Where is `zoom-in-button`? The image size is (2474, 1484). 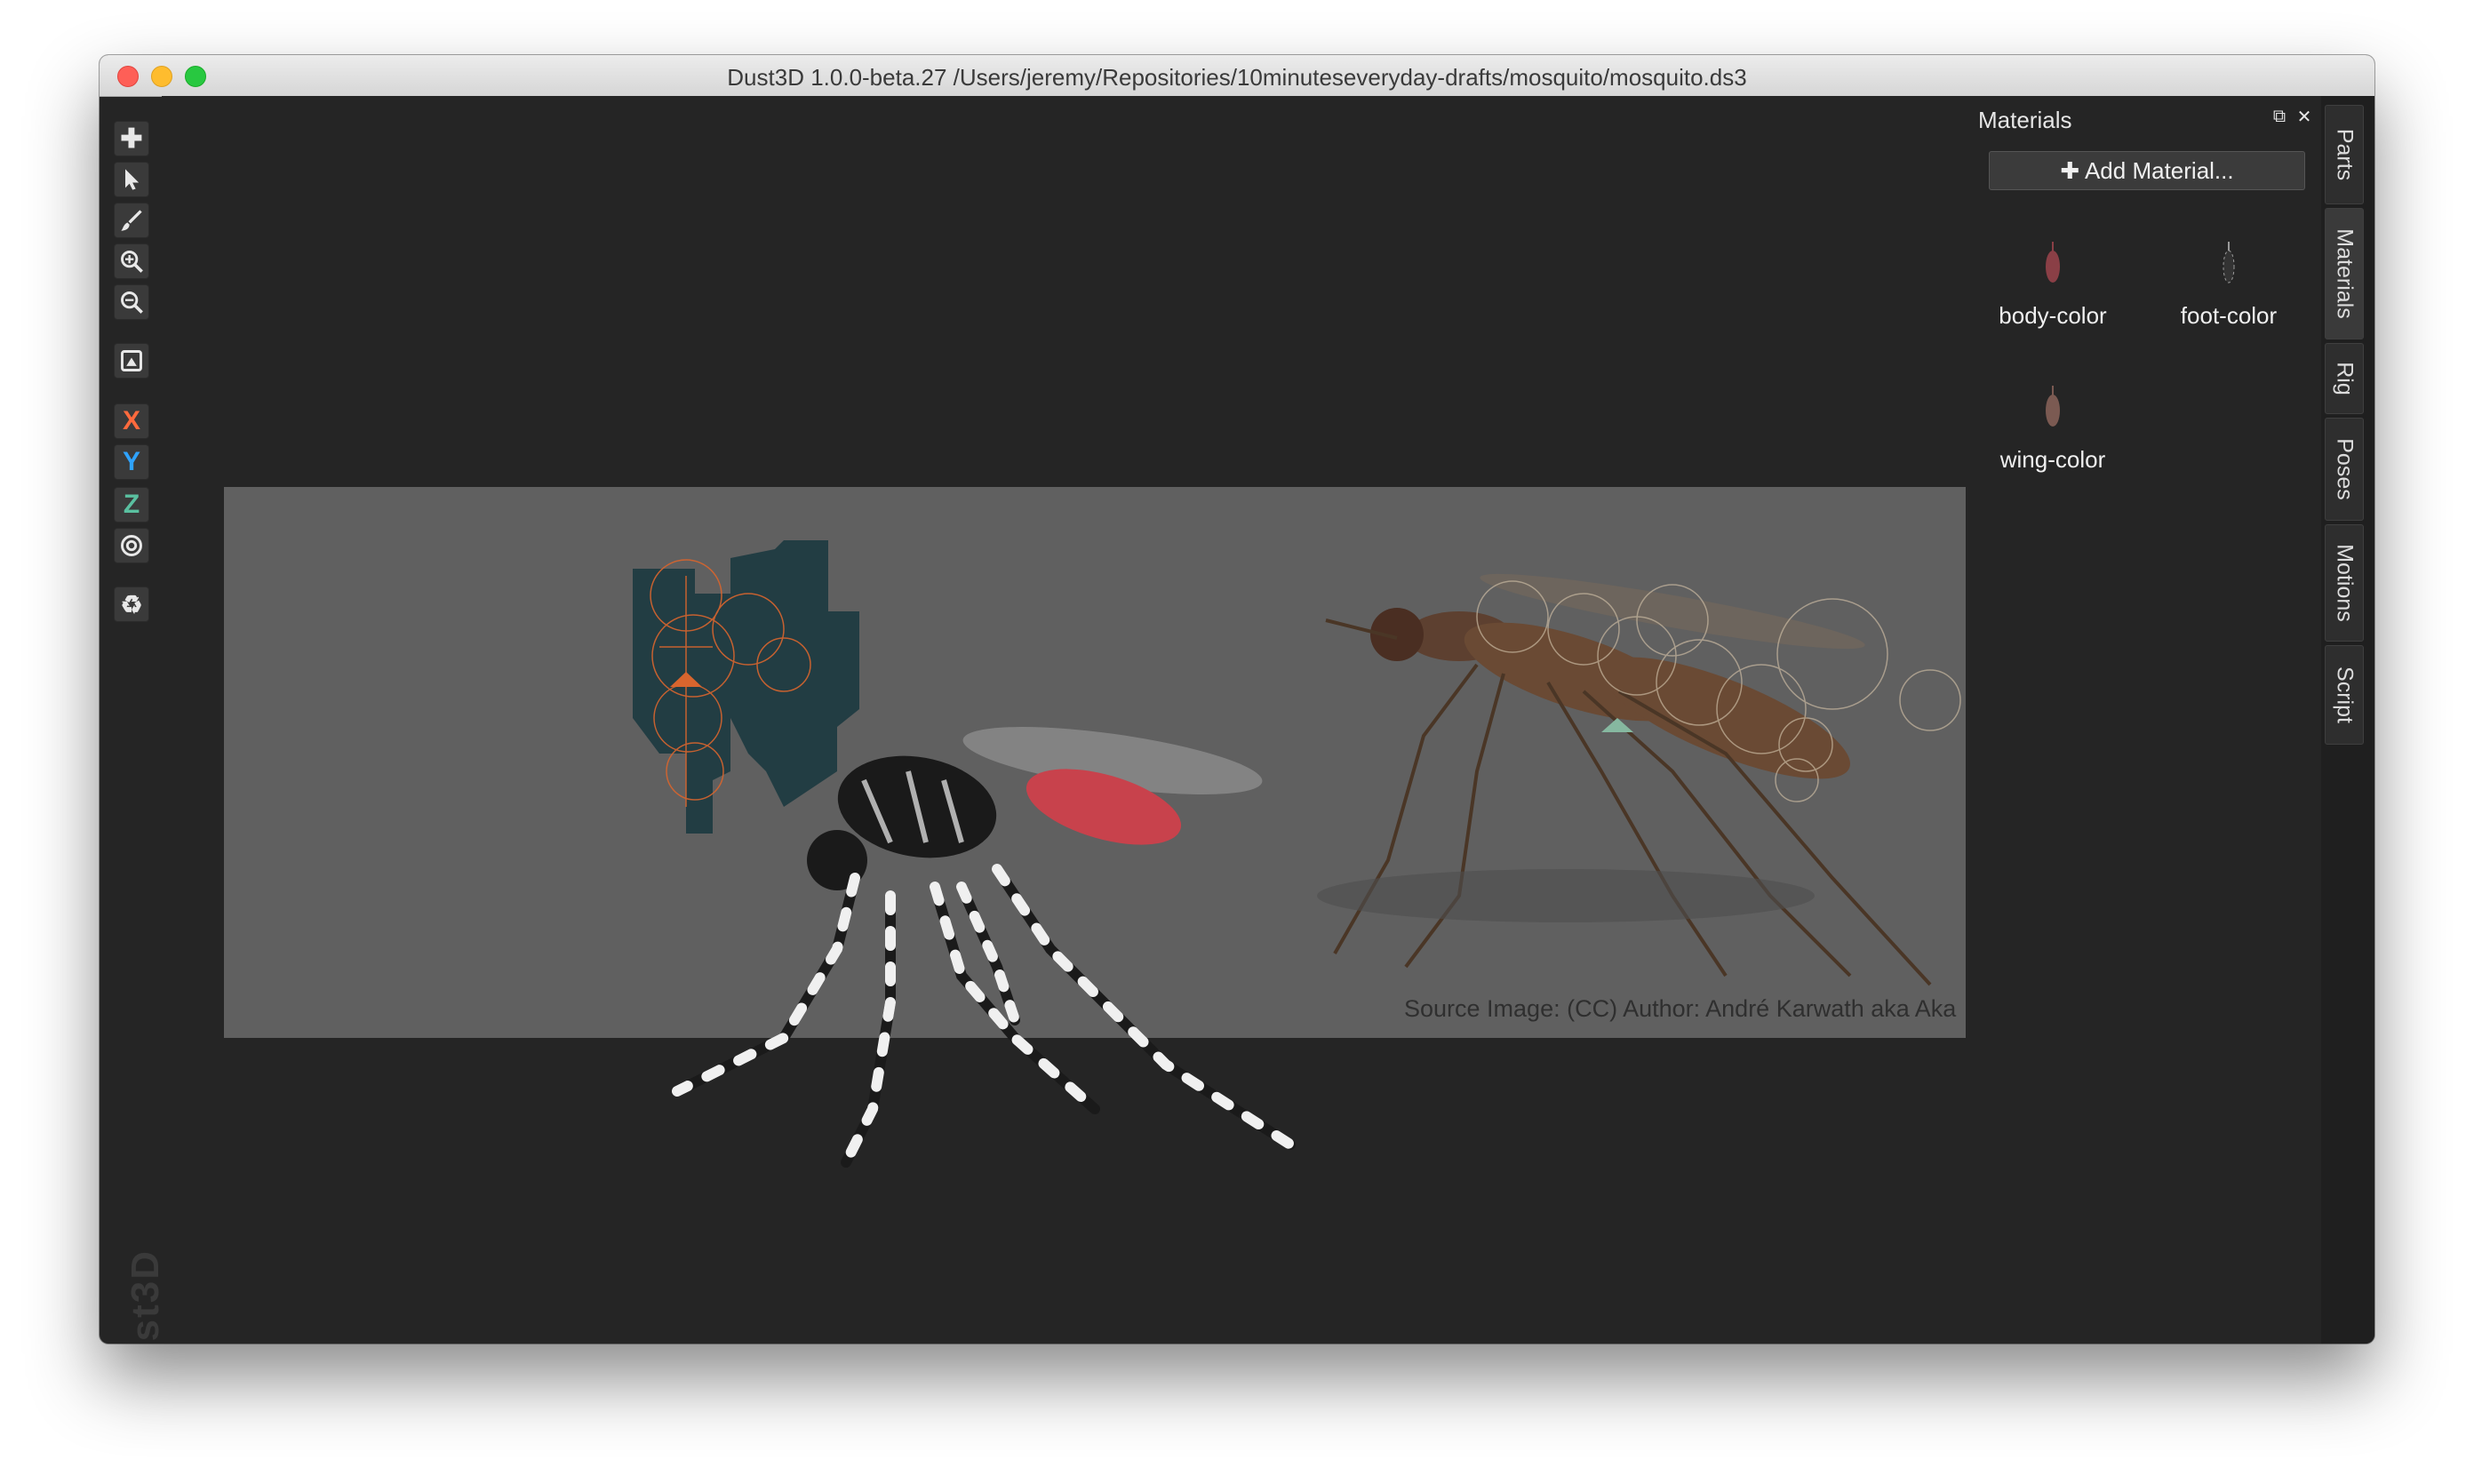 zoom-in-button is located at coordinates (131, 261).